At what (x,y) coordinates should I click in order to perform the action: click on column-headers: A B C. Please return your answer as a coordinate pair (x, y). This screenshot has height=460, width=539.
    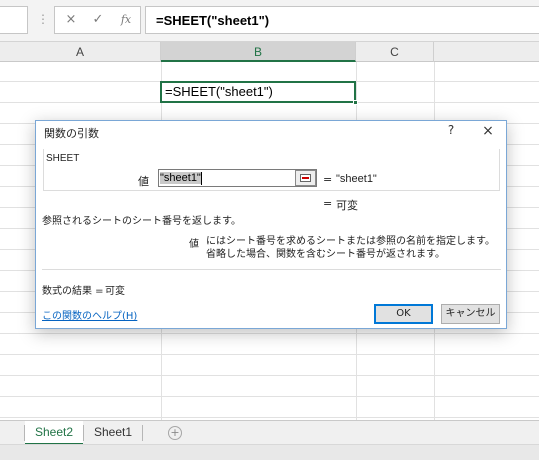
    Looking at the image, I should click on (269, 52).